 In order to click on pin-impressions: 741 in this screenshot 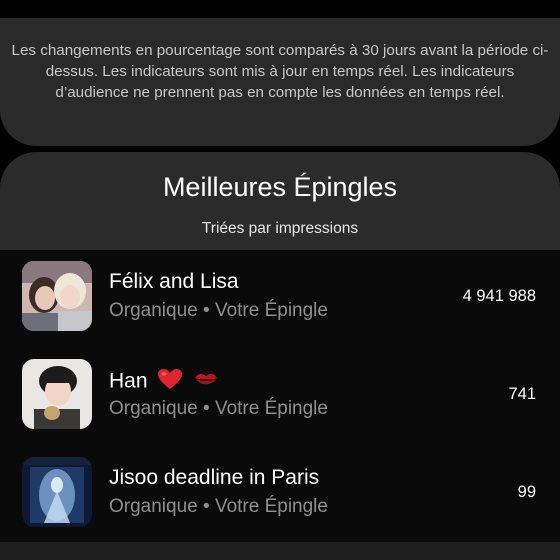, I will do `click(522, 394)`.